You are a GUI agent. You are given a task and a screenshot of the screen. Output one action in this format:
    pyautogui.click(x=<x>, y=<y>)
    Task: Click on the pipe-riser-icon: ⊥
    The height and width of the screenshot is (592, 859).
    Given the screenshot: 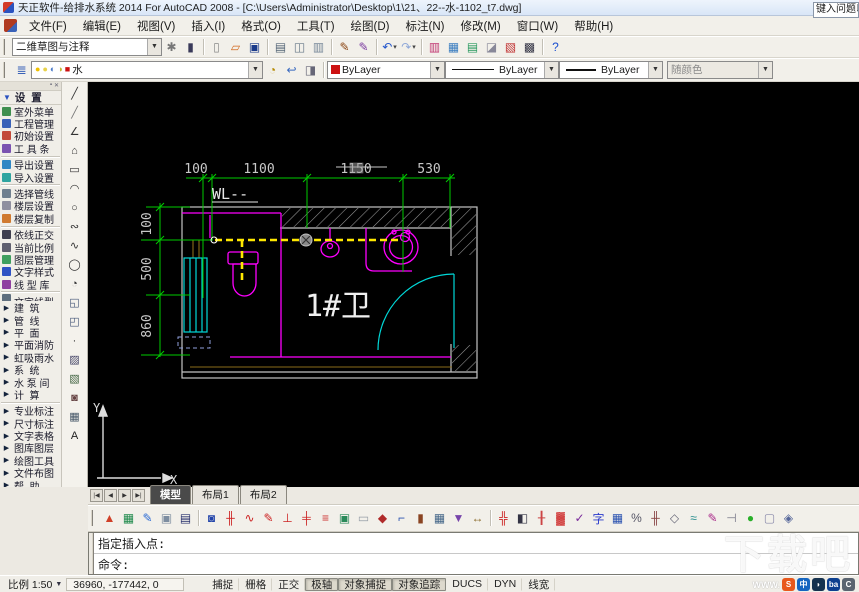 What is the action you would take?
    pyautogui.click(x=287, y=518)
    